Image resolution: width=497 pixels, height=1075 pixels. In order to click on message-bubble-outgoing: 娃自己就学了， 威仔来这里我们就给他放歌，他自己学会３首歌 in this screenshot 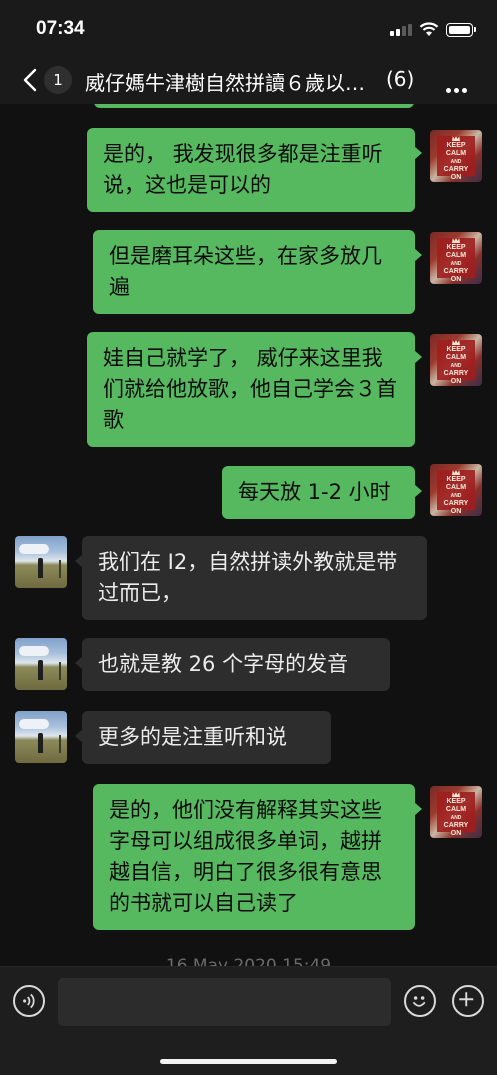, I will do `click(254, 389)`.